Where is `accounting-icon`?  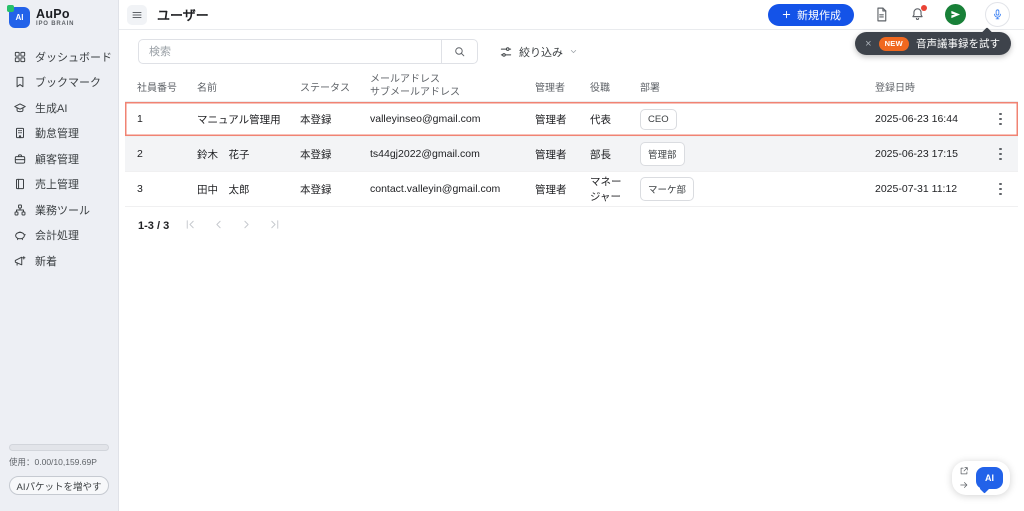
accounting-icon is located at coordinates (20, 236).